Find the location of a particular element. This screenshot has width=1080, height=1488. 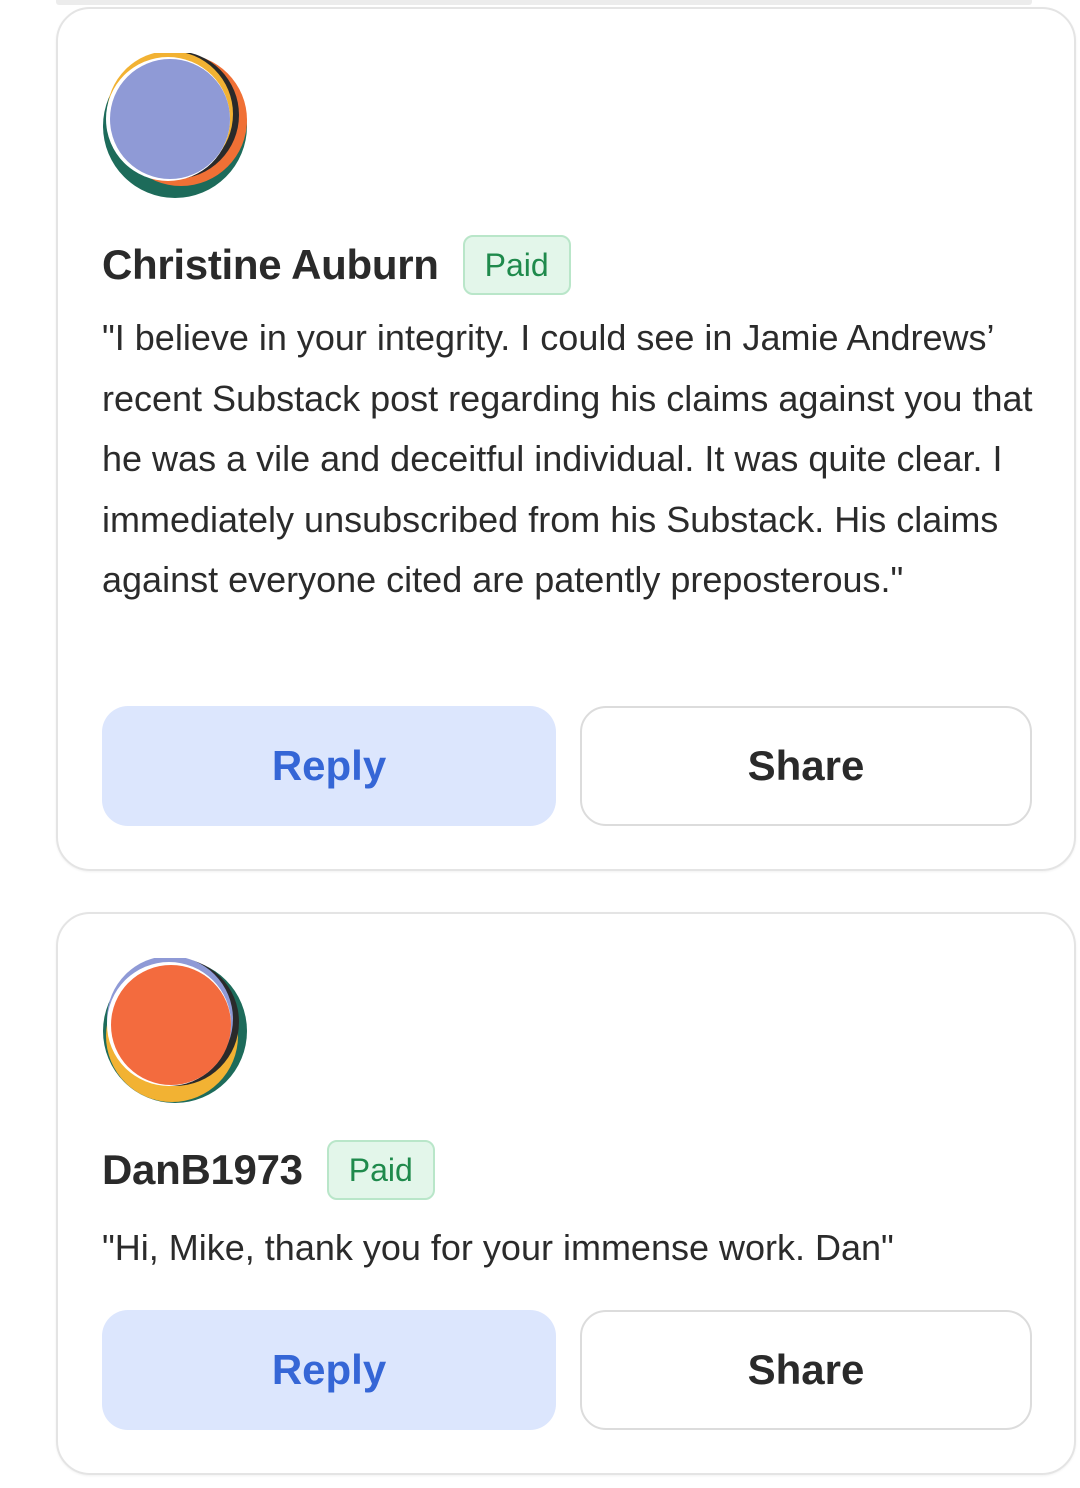

top-divider is located at coordinates (544, 2).